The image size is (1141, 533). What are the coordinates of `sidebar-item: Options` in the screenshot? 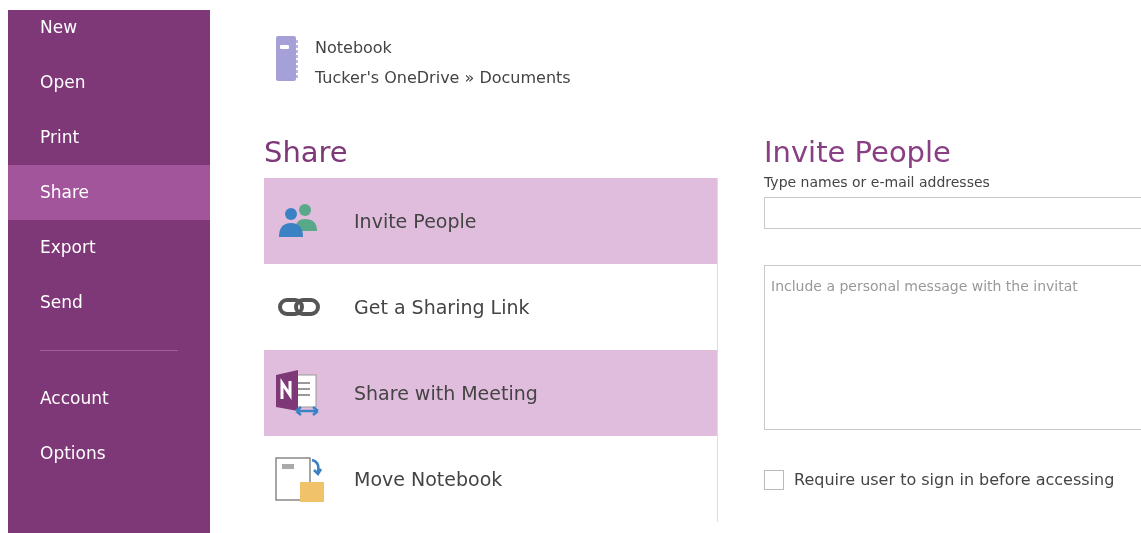 It's located at (109, 453).